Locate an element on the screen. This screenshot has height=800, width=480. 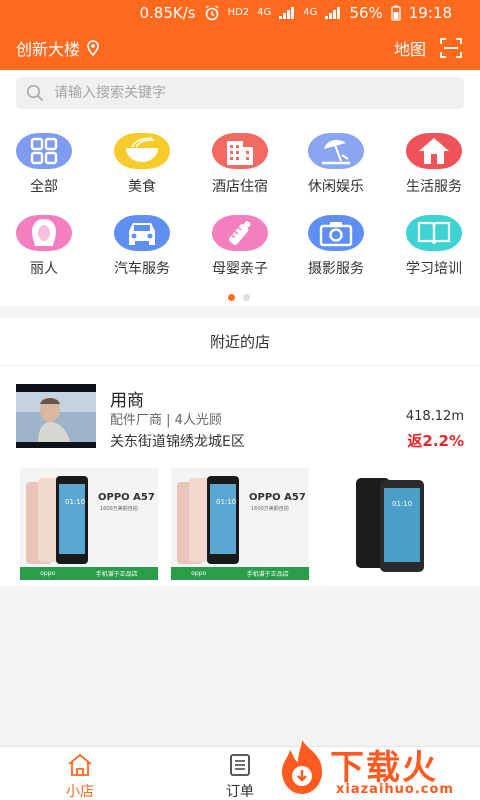
category-hotel: 酒店住宿 is located at coordinates (240, 156).